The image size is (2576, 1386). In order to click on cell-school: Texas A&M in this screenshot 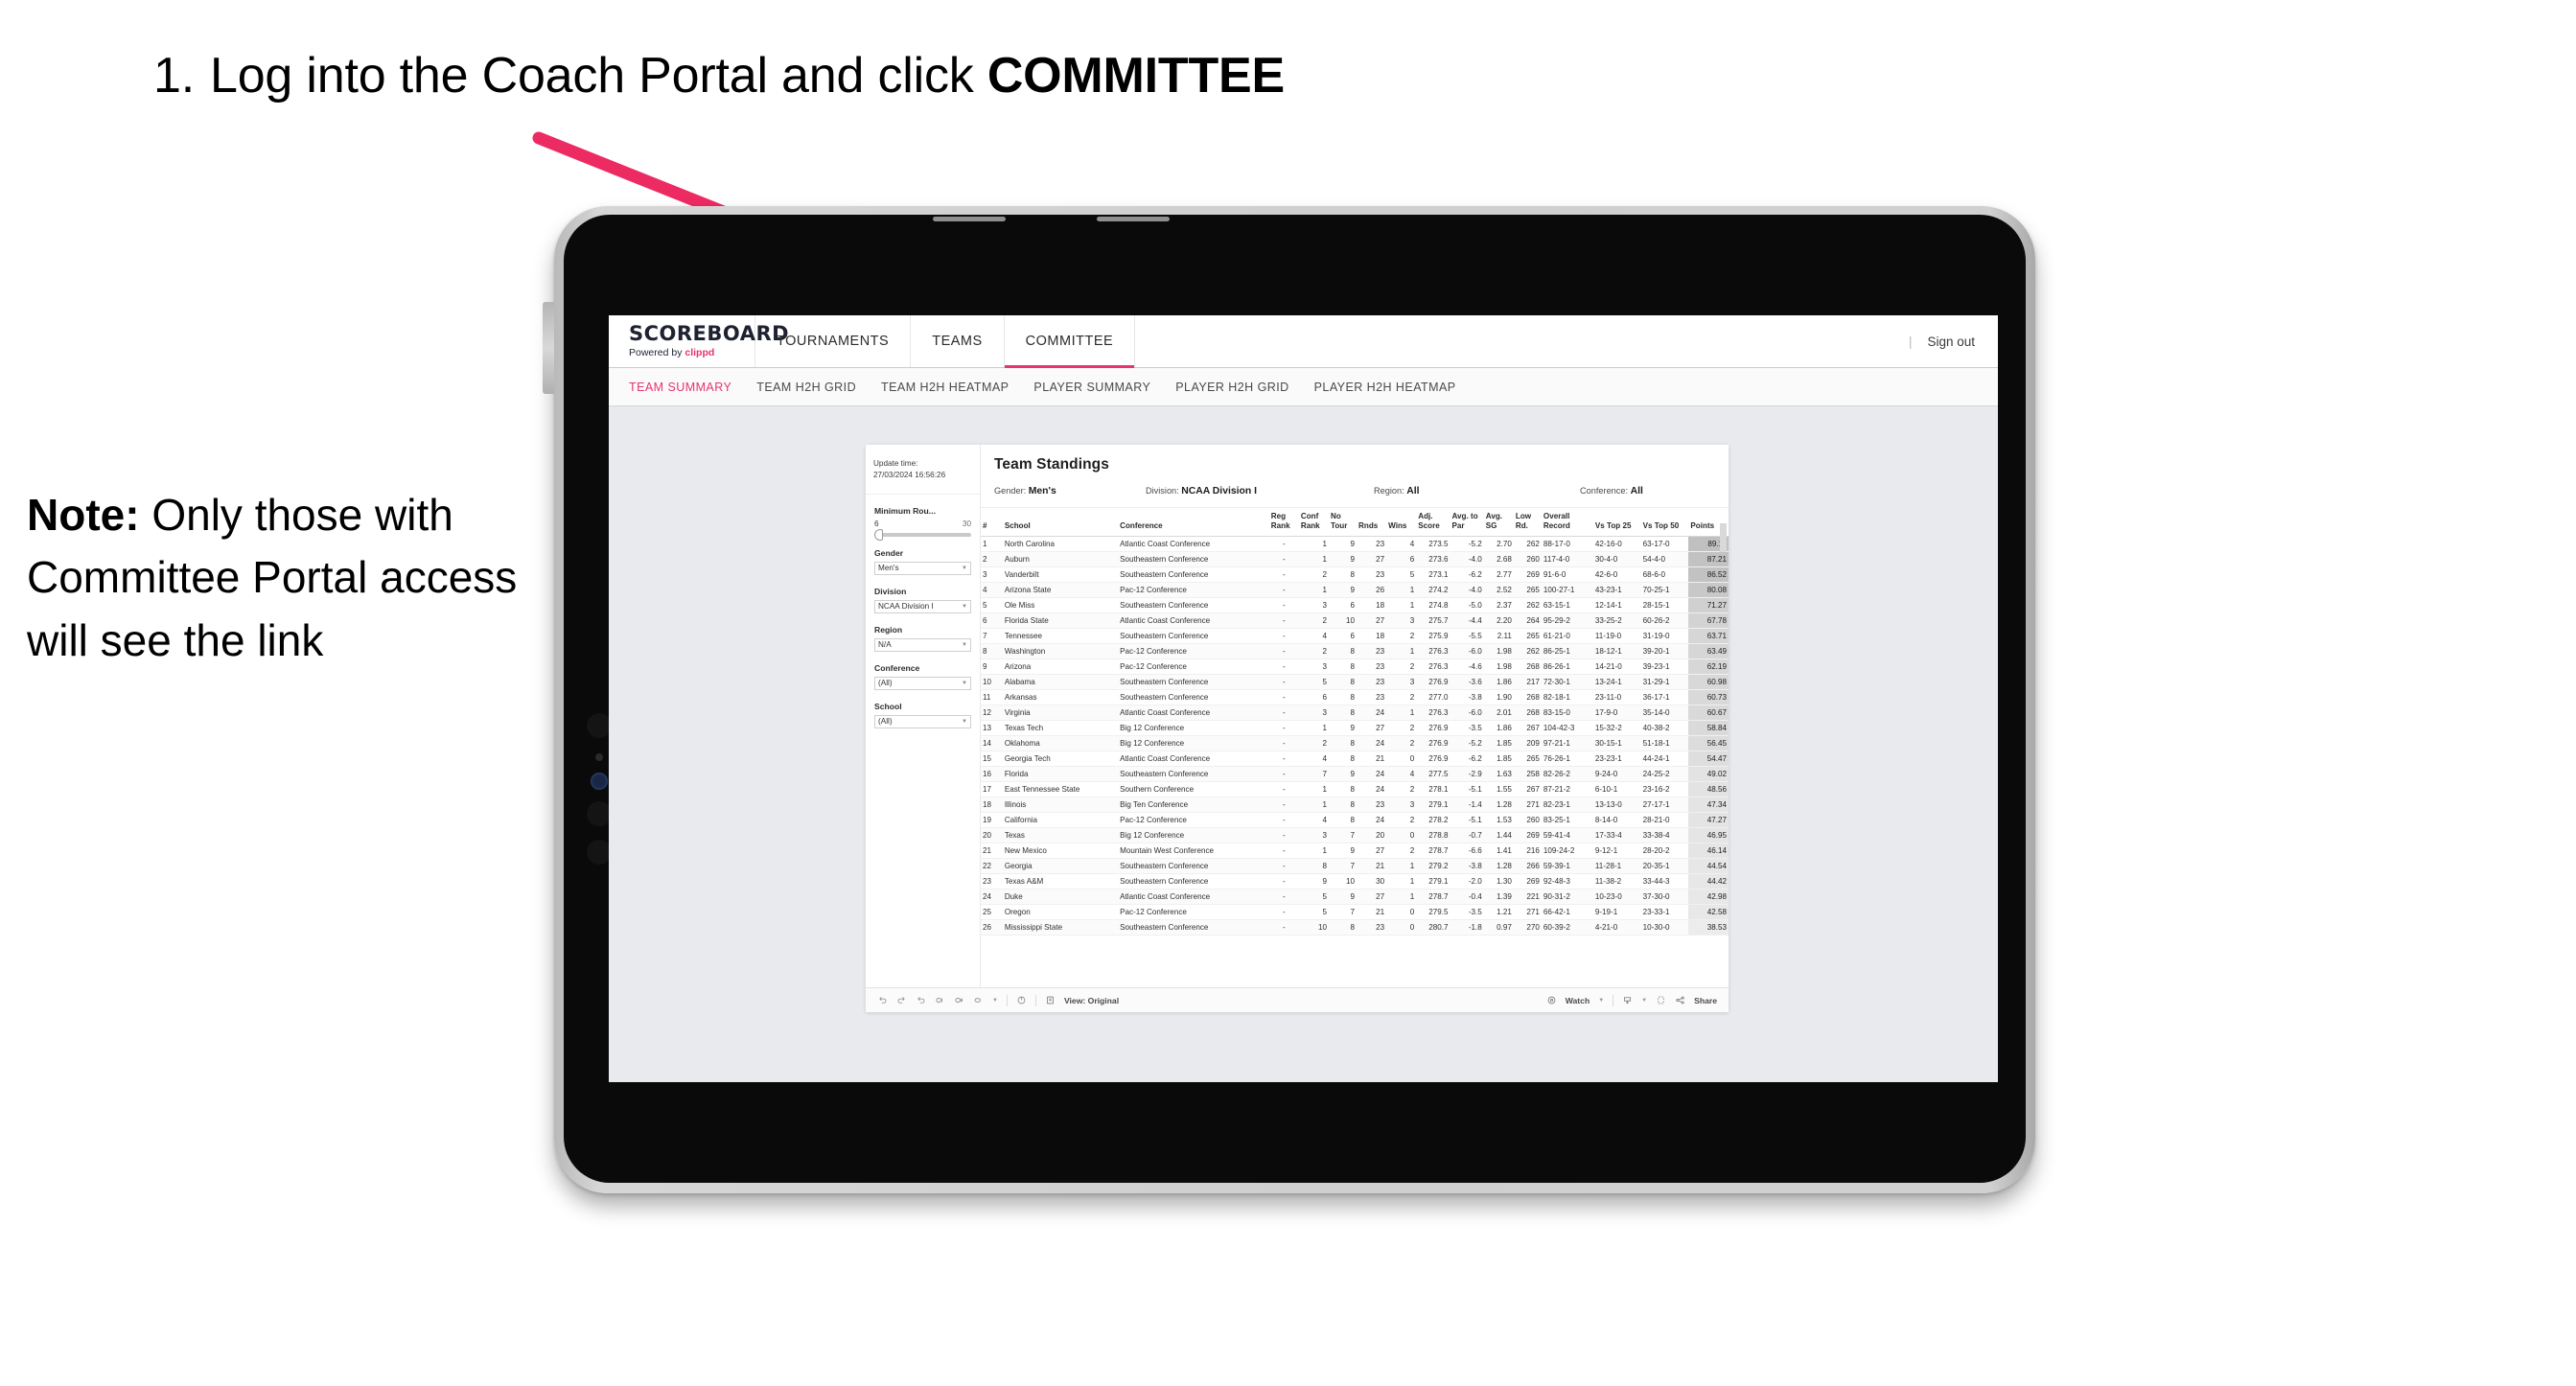, I will do `click(1060, 882)`.